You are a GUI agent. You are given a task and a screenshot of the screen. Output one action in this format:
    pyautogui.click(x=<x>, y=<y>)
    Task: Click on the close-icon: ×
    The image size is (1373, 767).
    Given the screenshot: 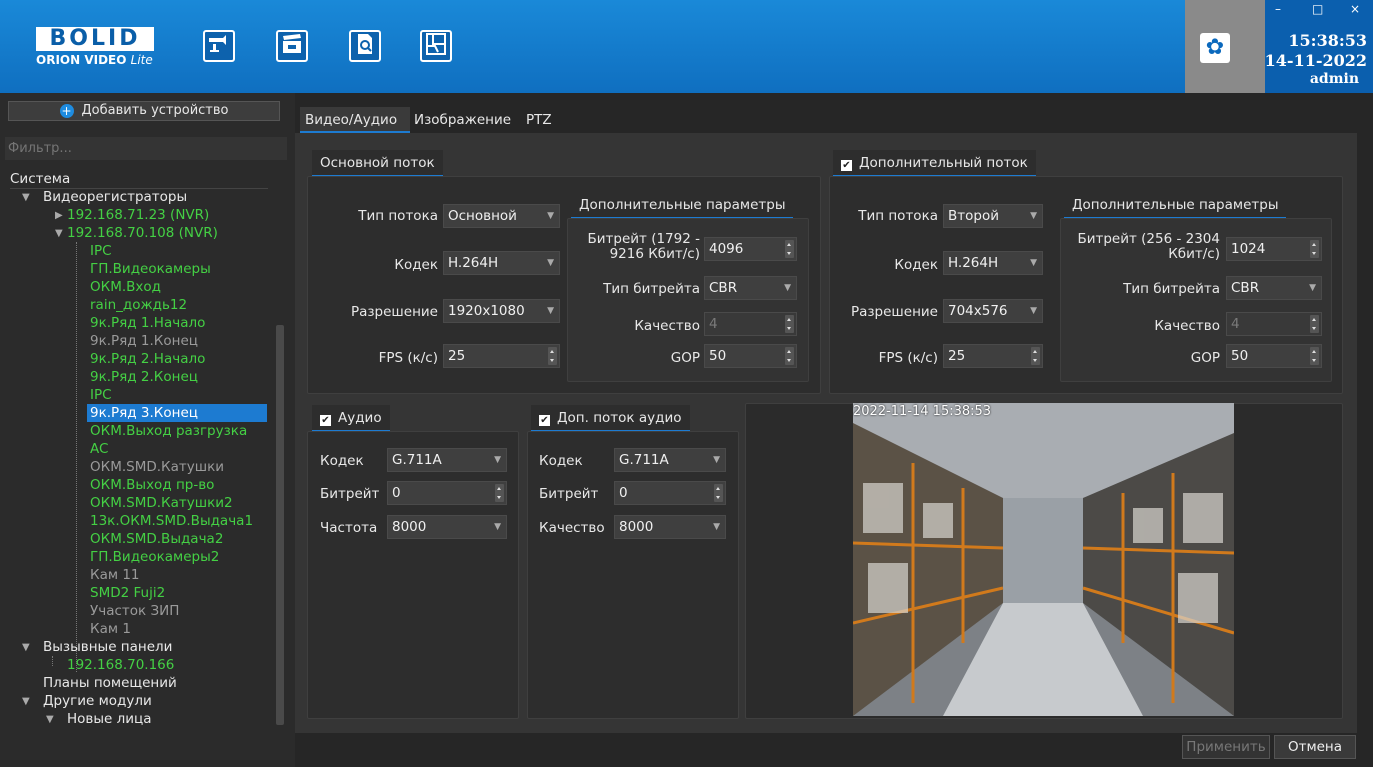 What is the action you would take?
    pyautogui.click(x=1355, y=9)
    